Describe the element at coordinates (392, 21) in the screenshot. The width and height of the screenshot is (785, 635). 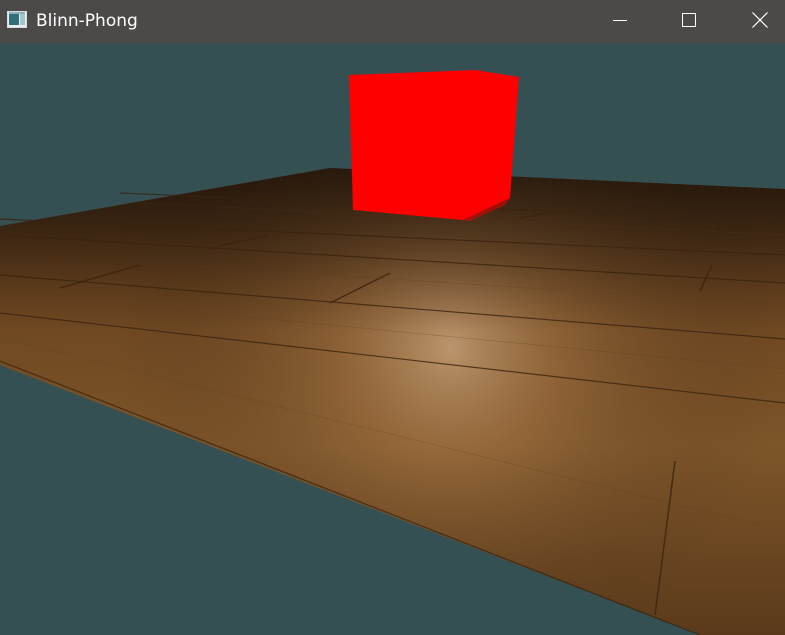
I see `title-bar: Blinn-Phong` at that location.